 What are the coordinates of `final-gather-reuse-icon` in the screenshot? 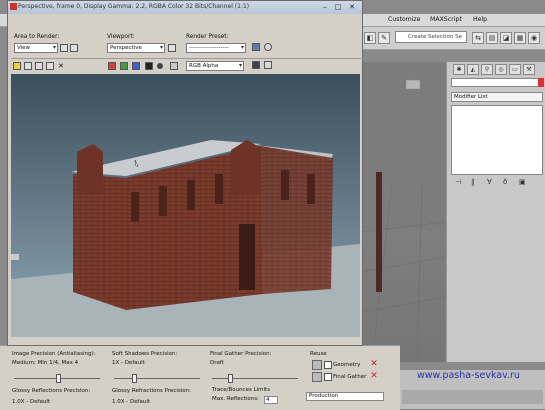 It's located at (317, 377).